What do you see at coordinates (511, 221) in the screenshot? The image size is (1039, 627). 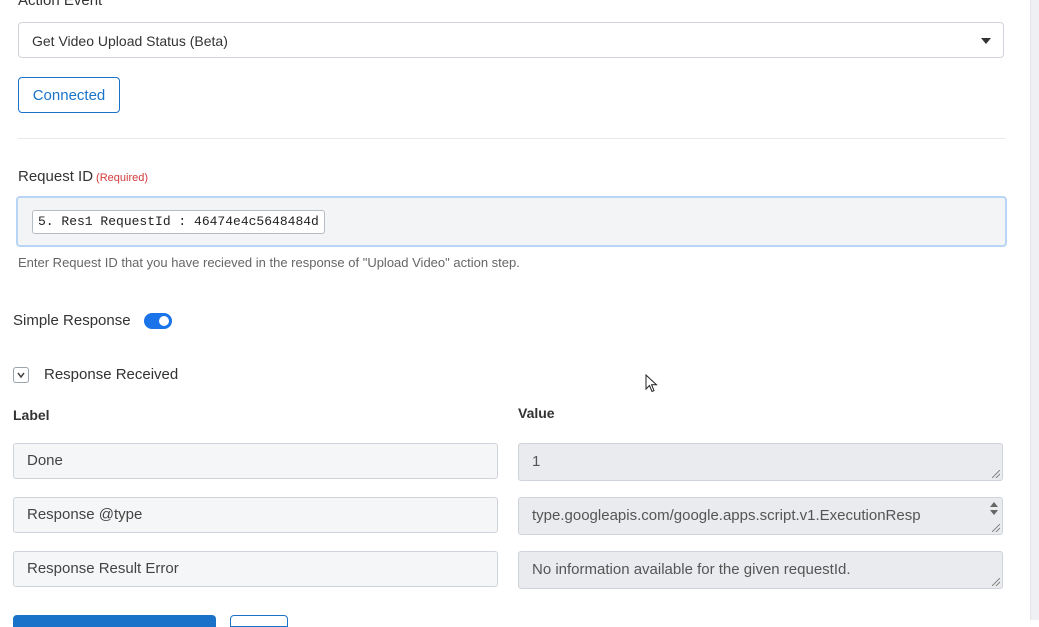 I see `request-id-input: 5. Res1 RequestId : 46474e4c5648484d` at bounding box center [511, 221].